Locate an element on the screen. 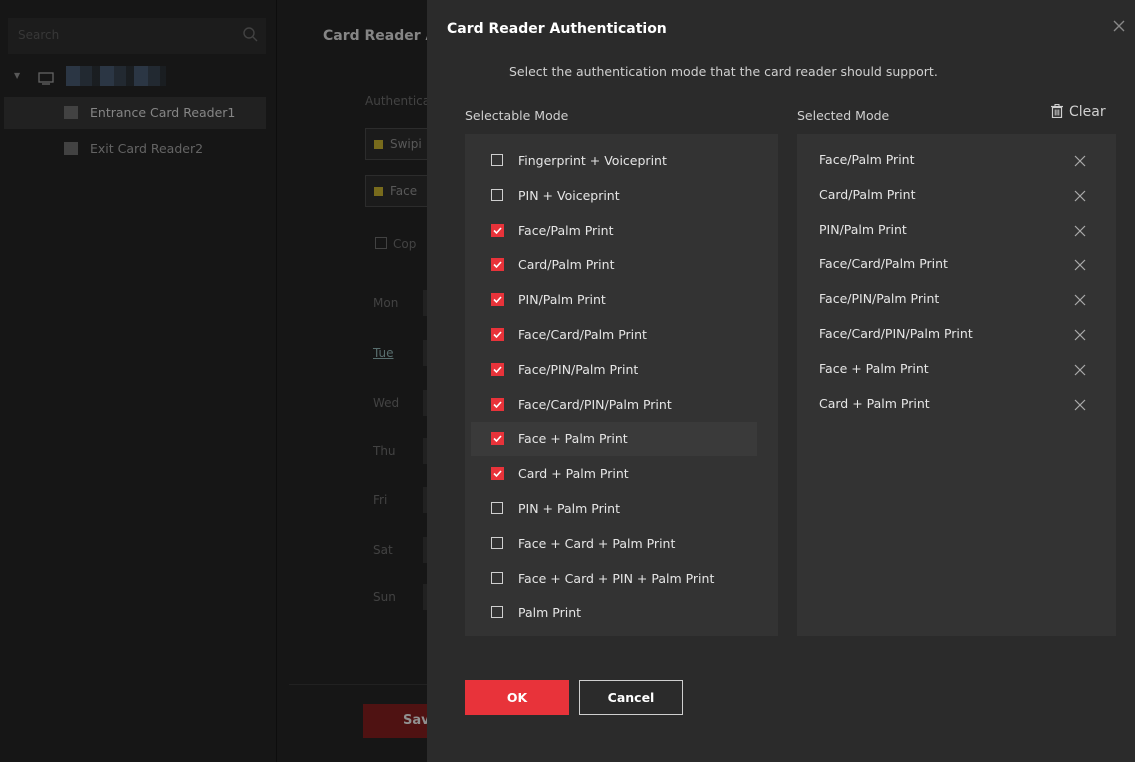 This screenshot has height=762, width=1135. mode-option: Face/PIN/Palm Print is located at coordinates (614, 370).